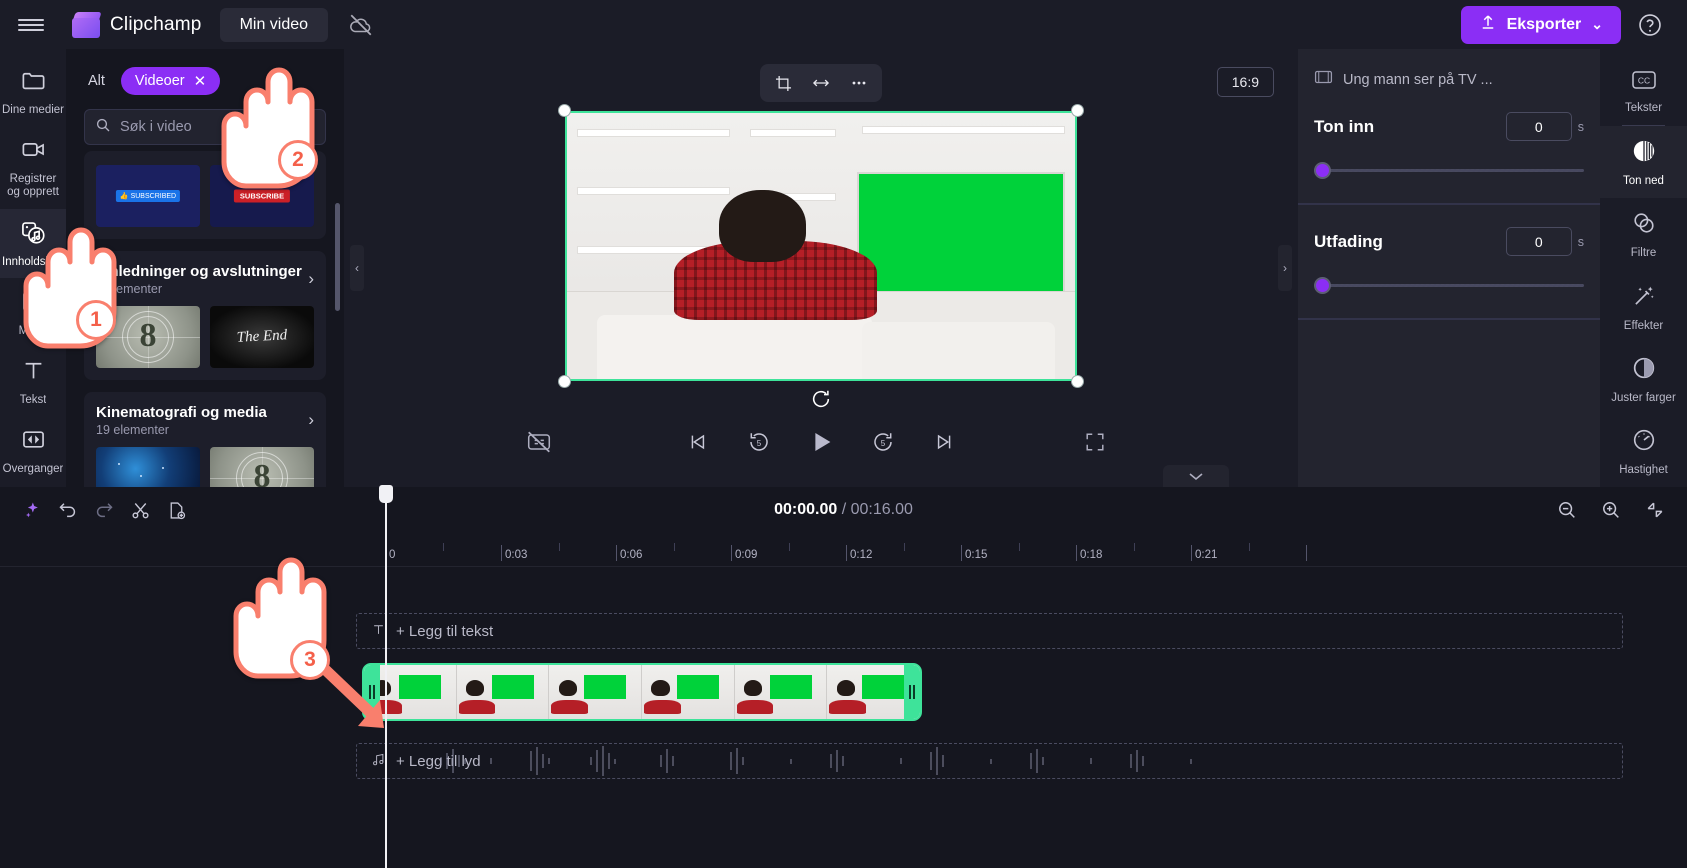 The image size is (1687, 868). What do you see at coordinates (33, 152) in the screenshot?
I see `video-camera-icon` at bounding box center [33, 152].